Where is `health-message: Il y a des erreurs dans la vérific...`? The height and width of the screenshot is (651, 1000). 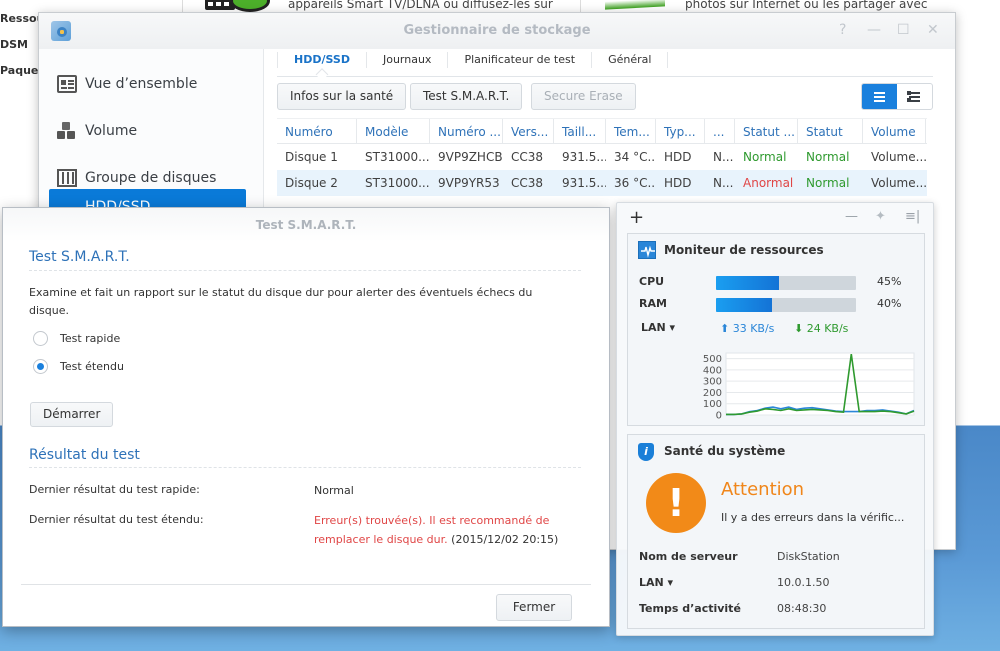
health-message: Il y a des erreurs dans la vérific... is located at coordinates (812, 517).